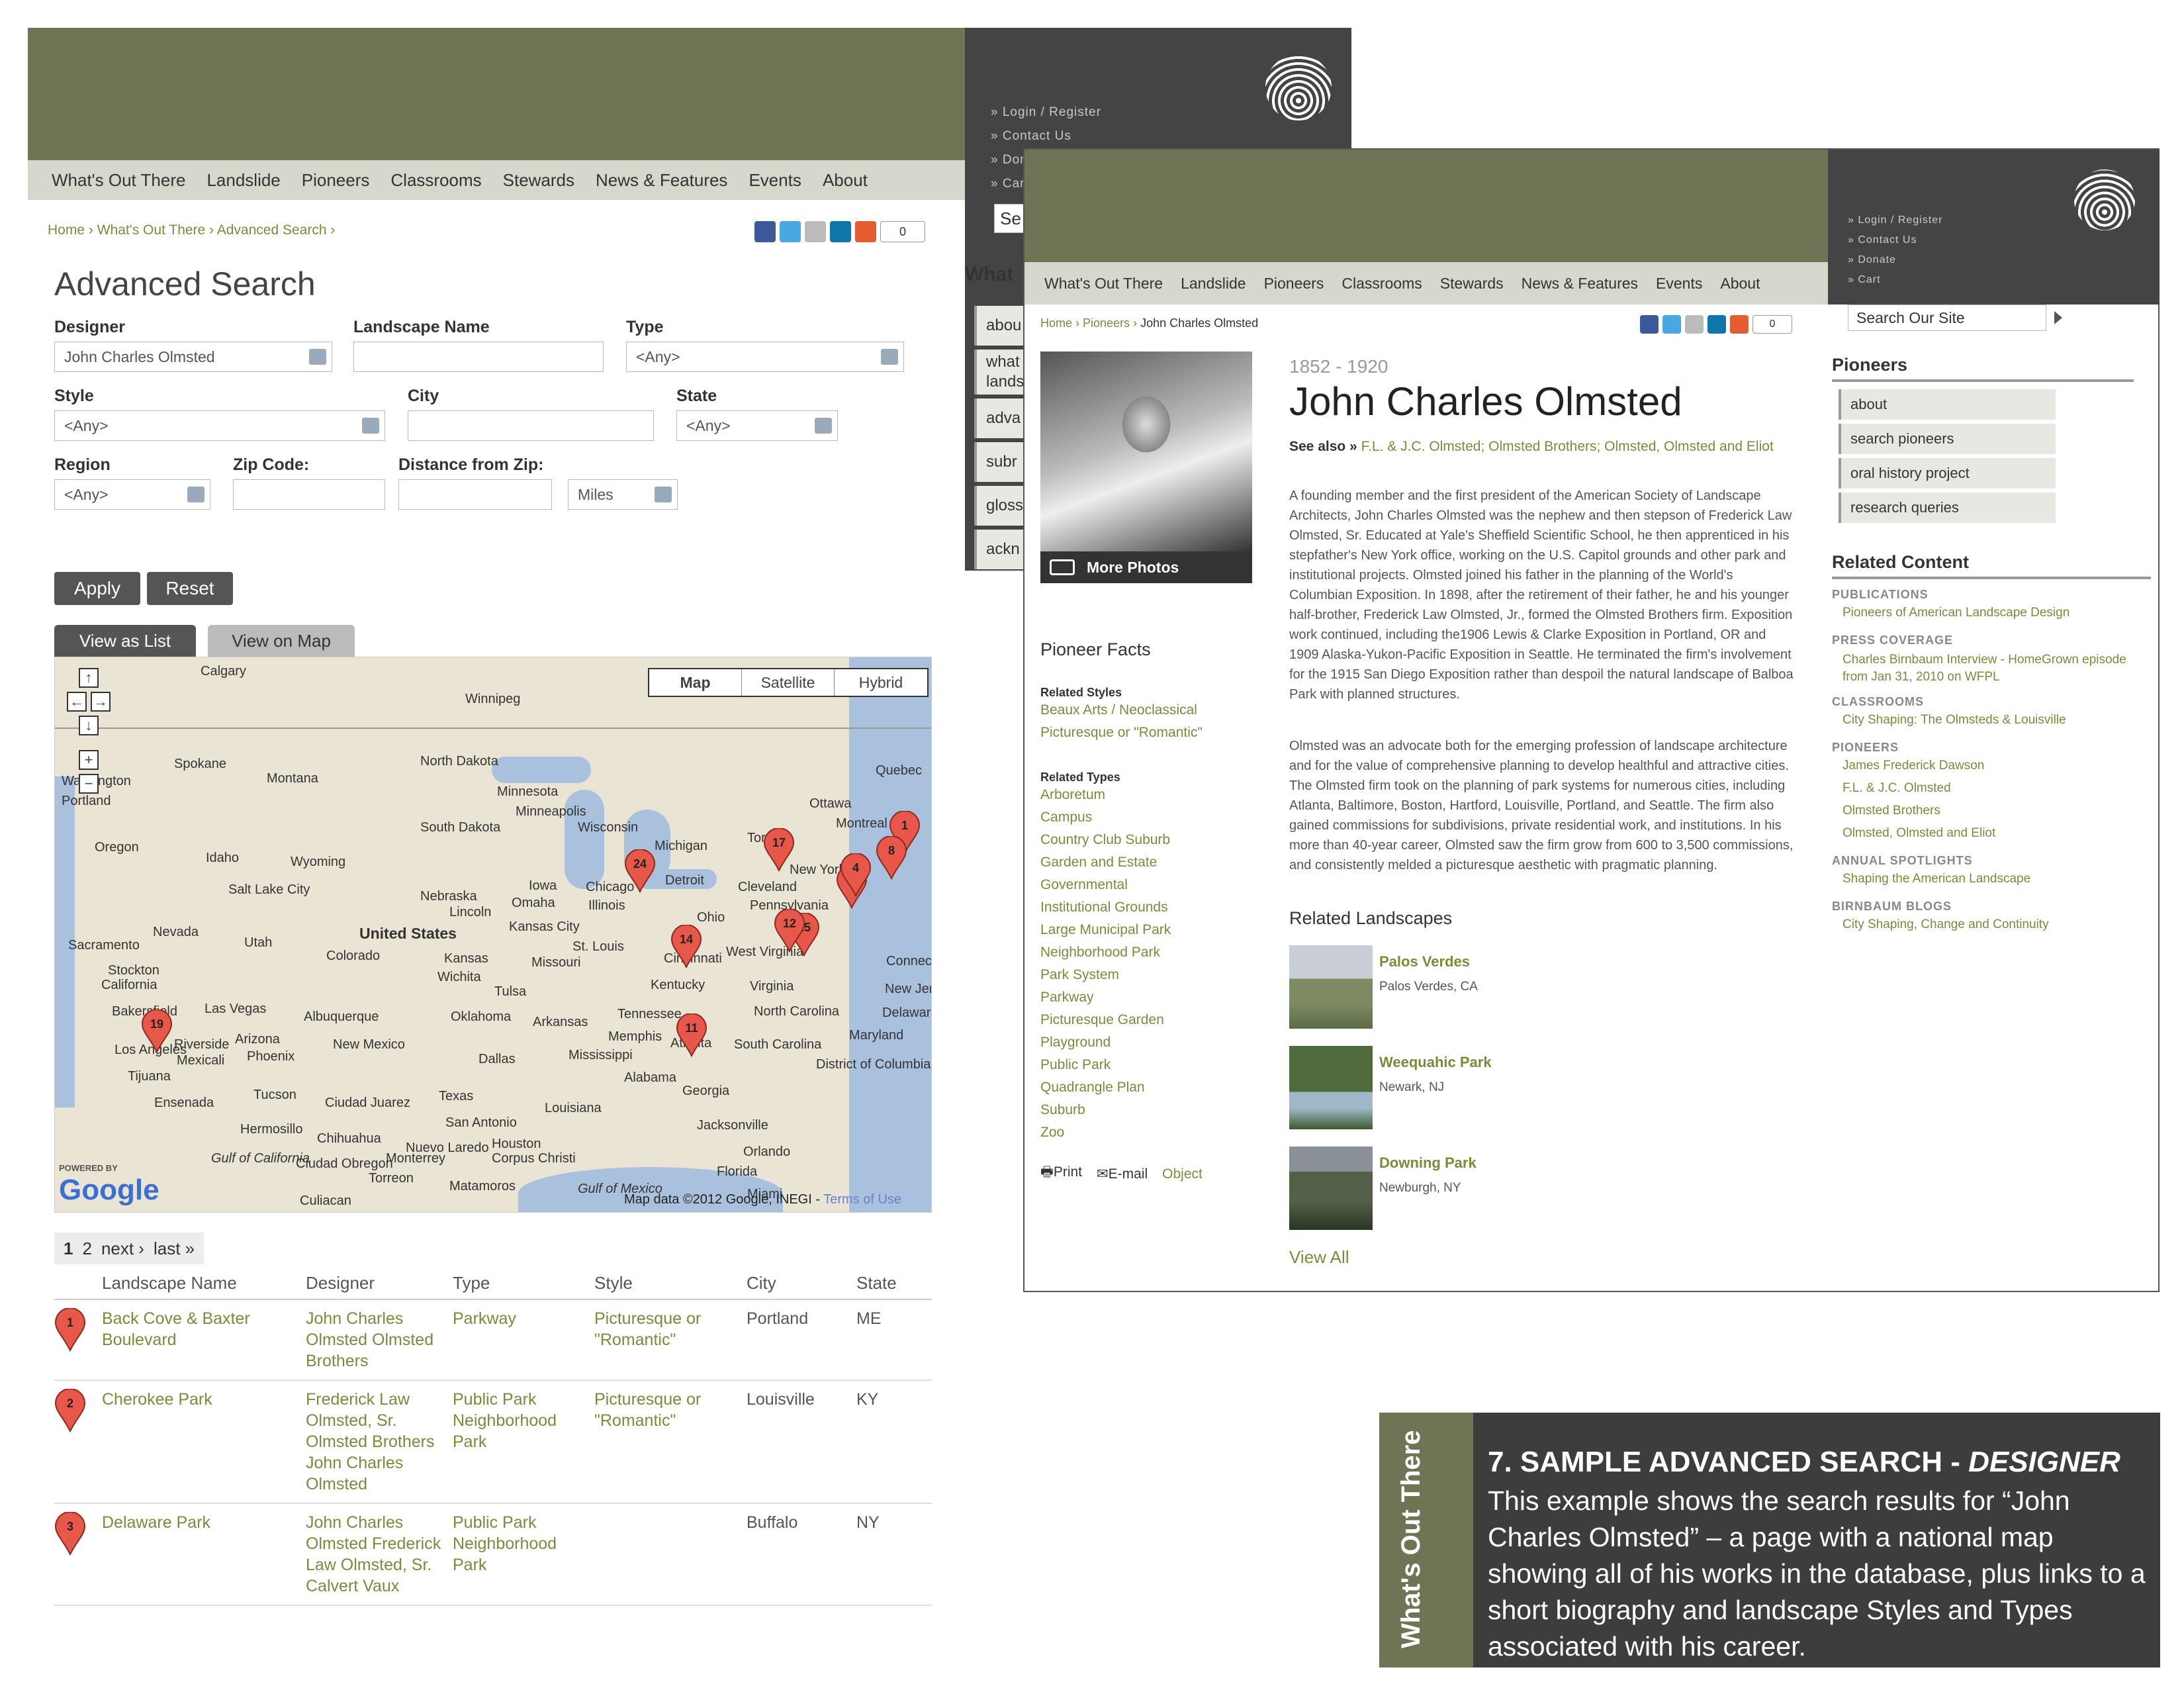 The width and height of the screenshot is (2184, 1688). What do you see at coordinates (1061, 1174) in the screenshot?
I see `print-action: 🖶Print` at bounding box center [1061, 1174].